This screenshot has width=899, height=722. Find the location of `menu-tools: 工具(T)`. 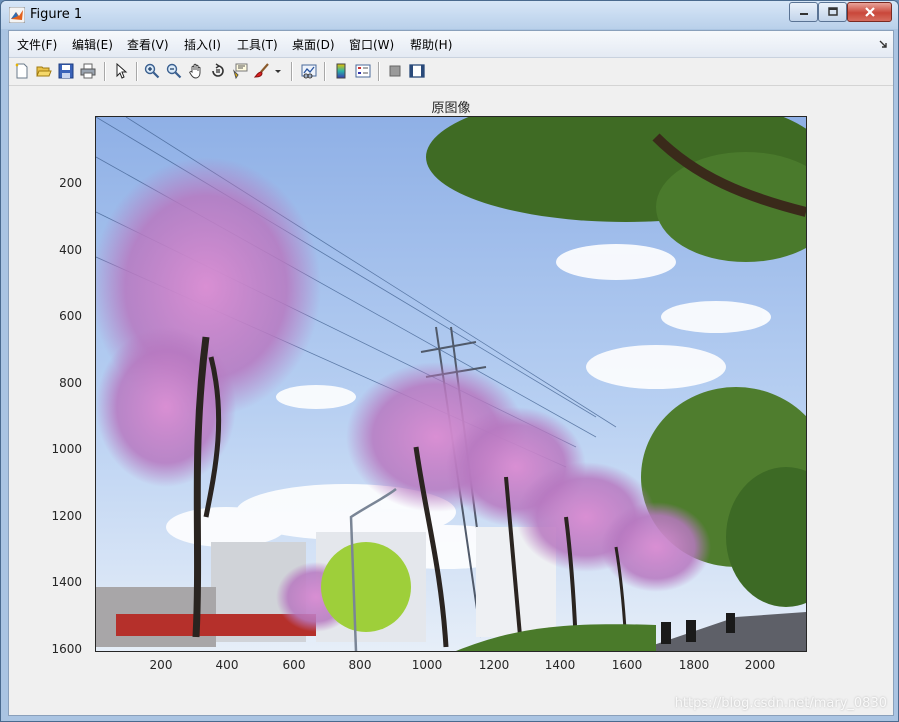

menu-tools: 工具(T) is located at coordinates (257, 44).